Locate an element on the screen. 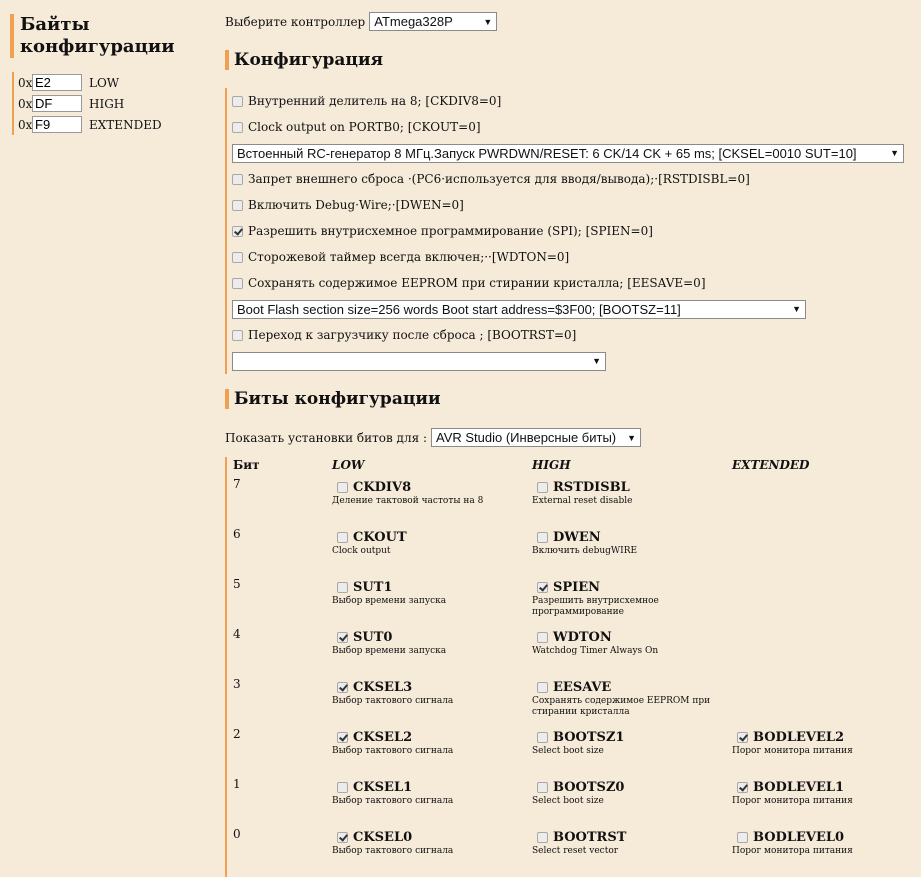 The width and height of the screenshot is (921, 877). fuse-bit-cksel3: CKSEL3 Выбор тактового сигнала is located at coordinates (429, 692).